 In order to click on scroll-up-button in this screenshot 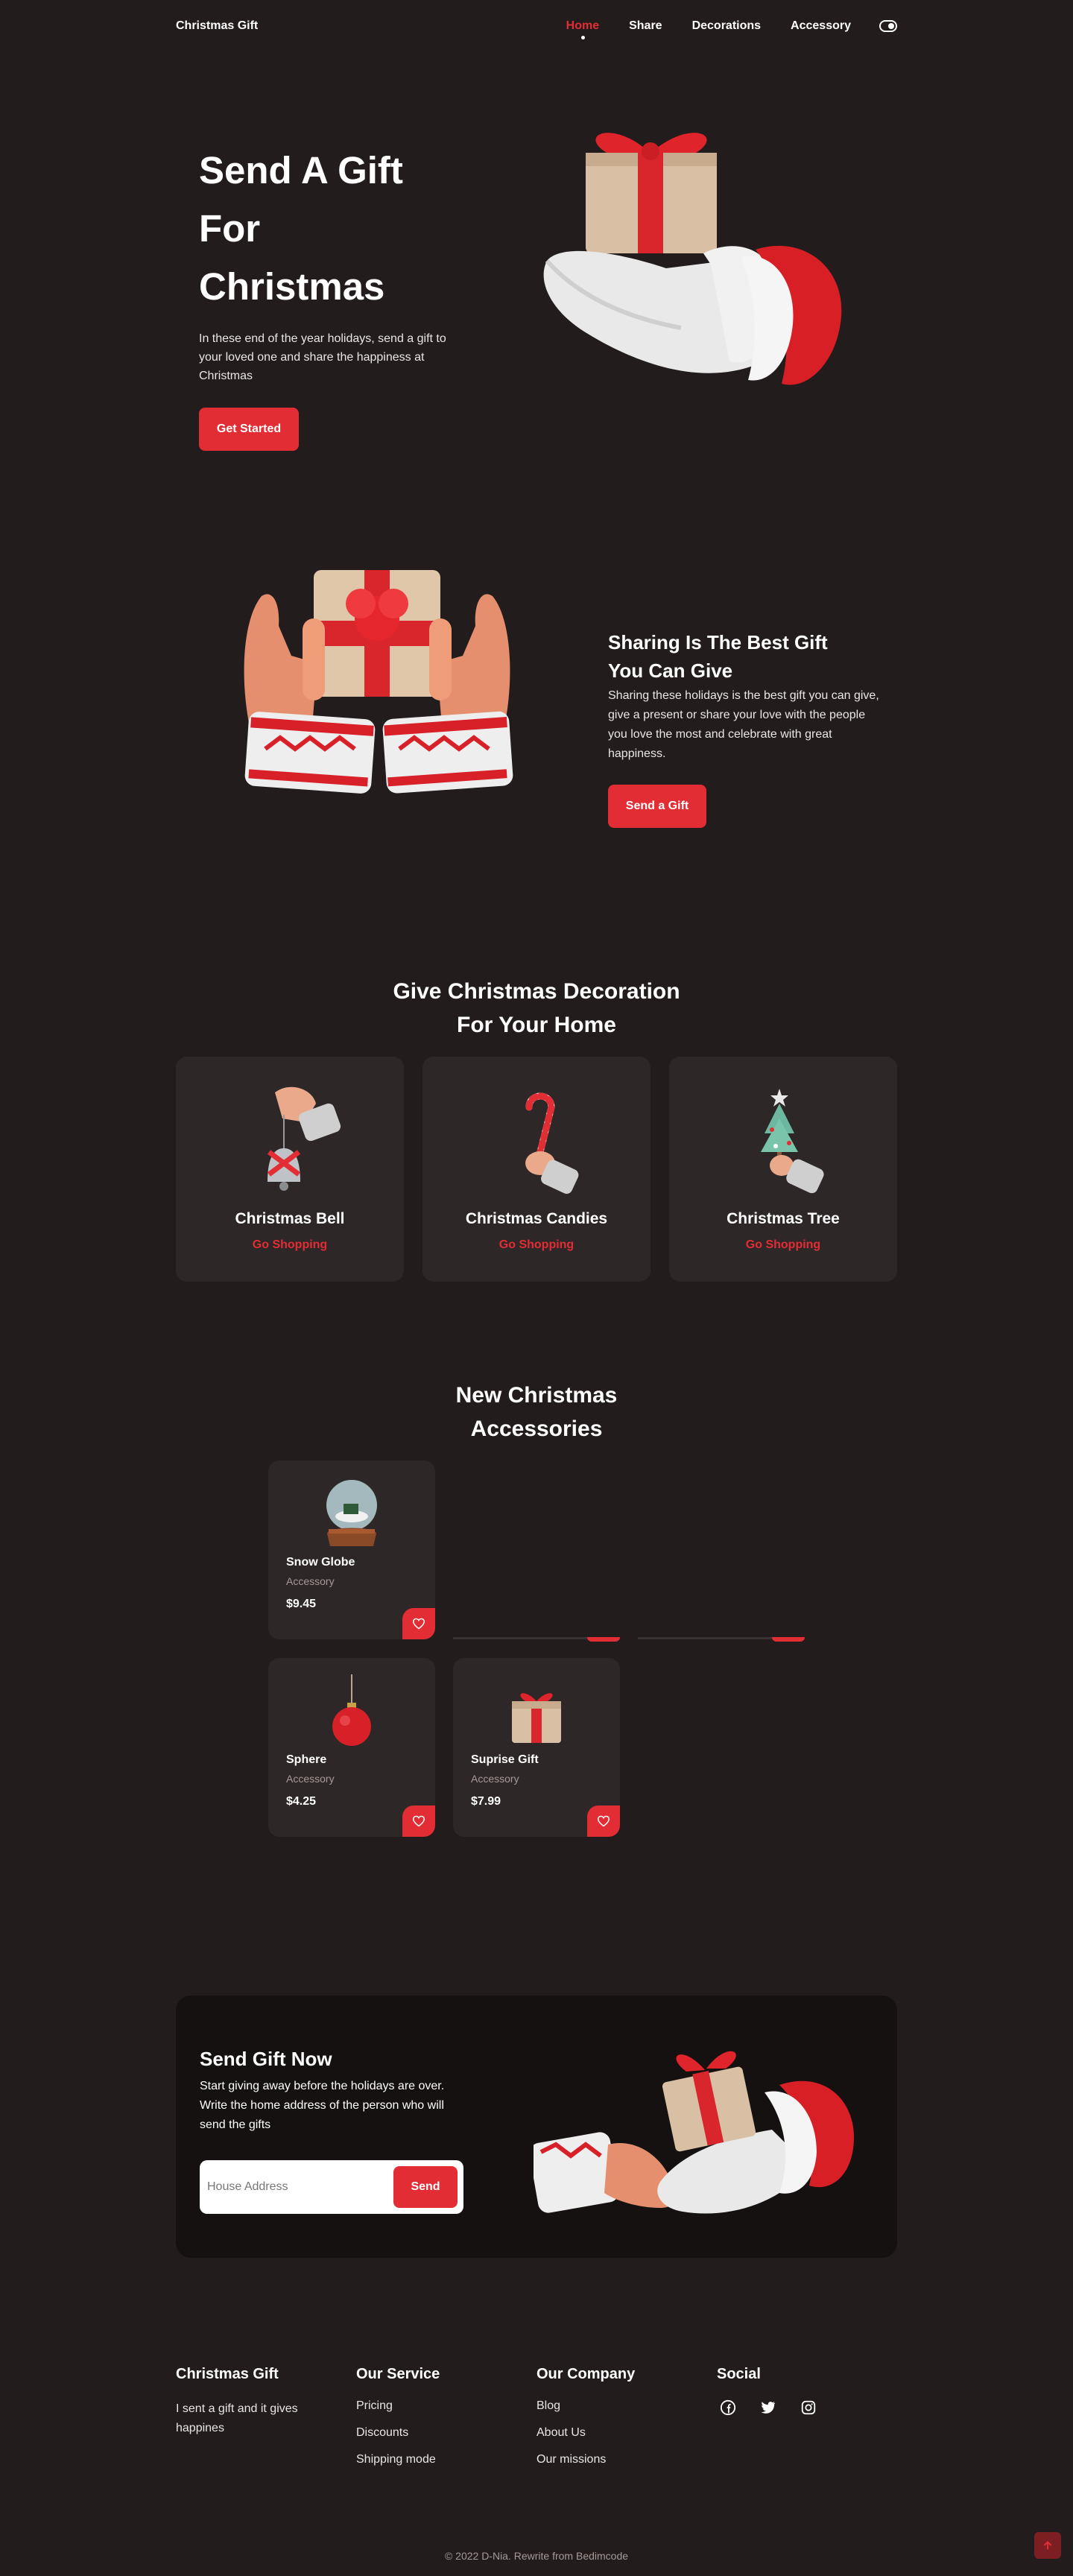, I will do `click(1047, 2545)`.